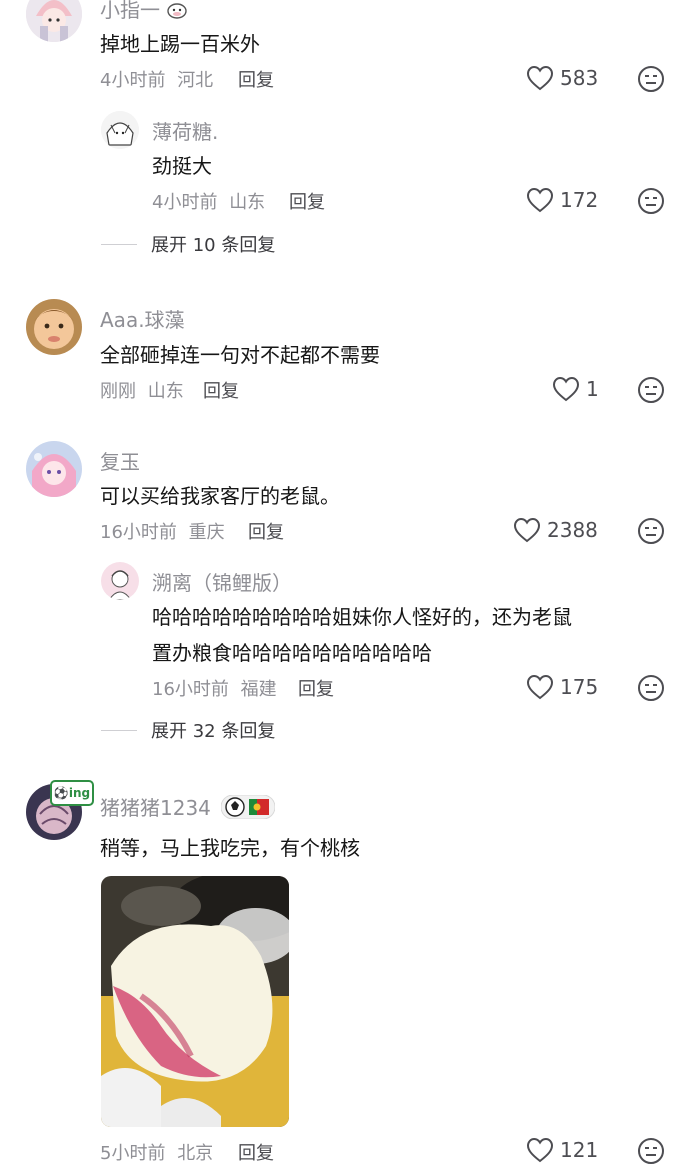 This screenshot has width=690, height=1169. I want to click on cow-icon, so click(177, 12).